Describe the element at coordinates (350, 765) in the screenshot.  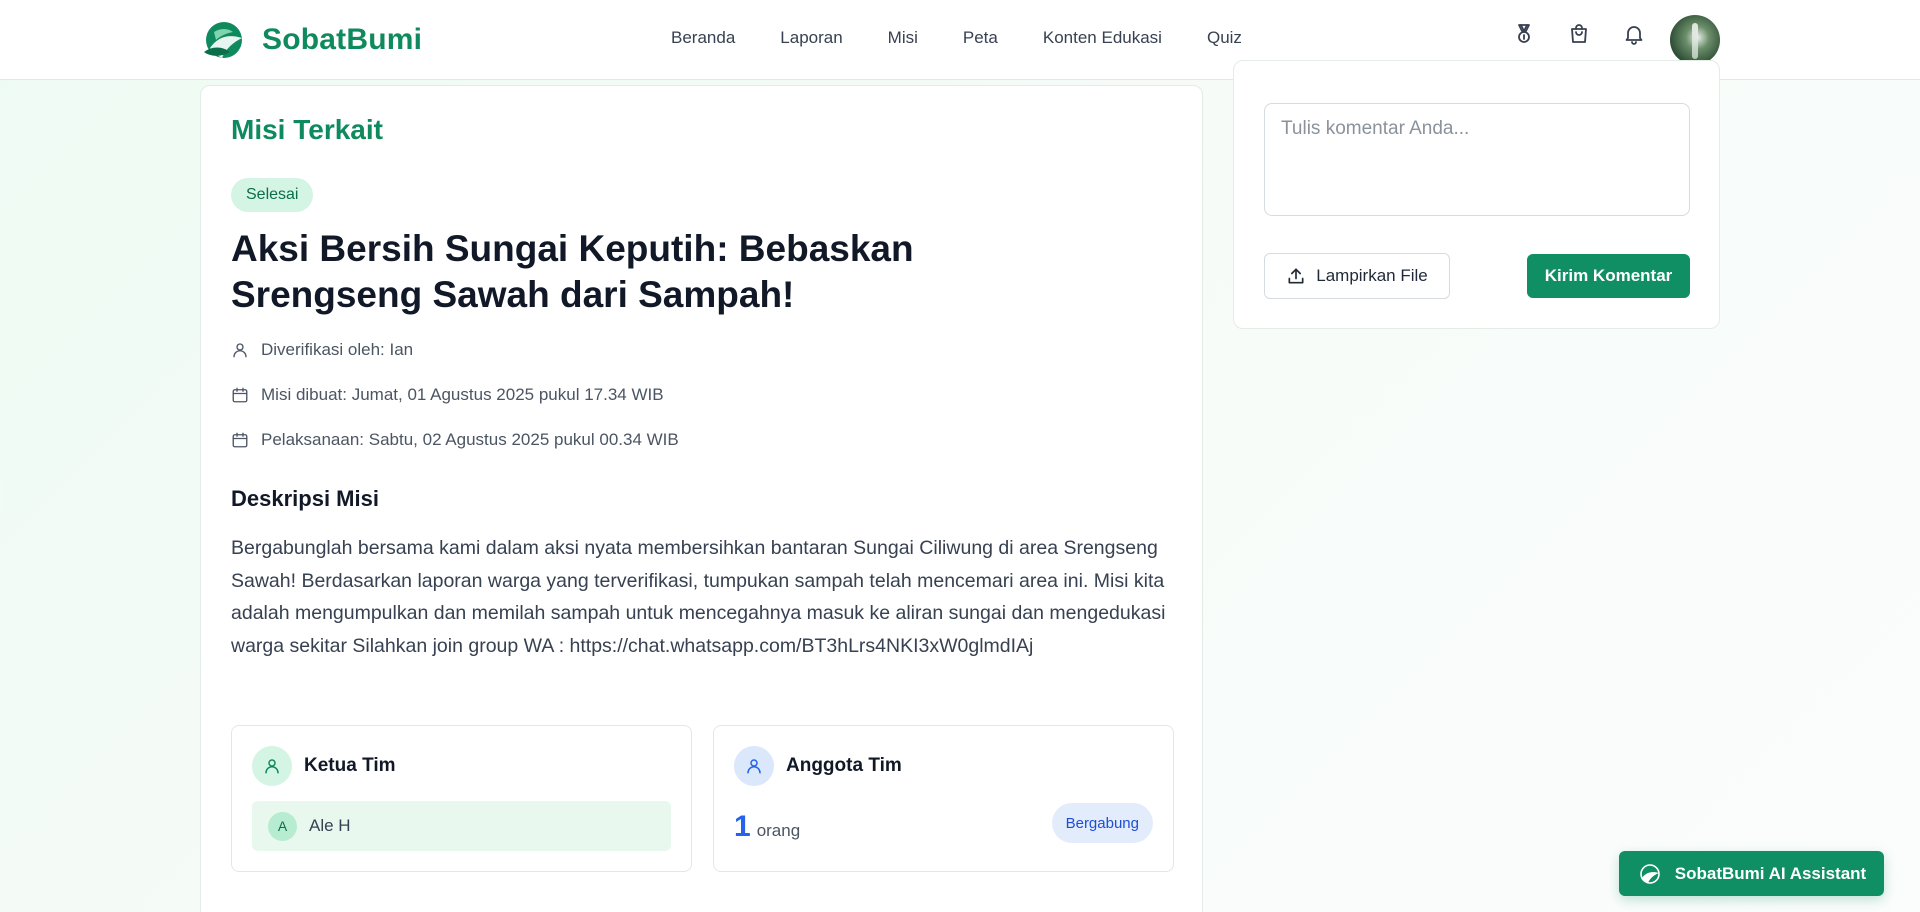
I see `team-leader-label: Ketua Tim` at that location.